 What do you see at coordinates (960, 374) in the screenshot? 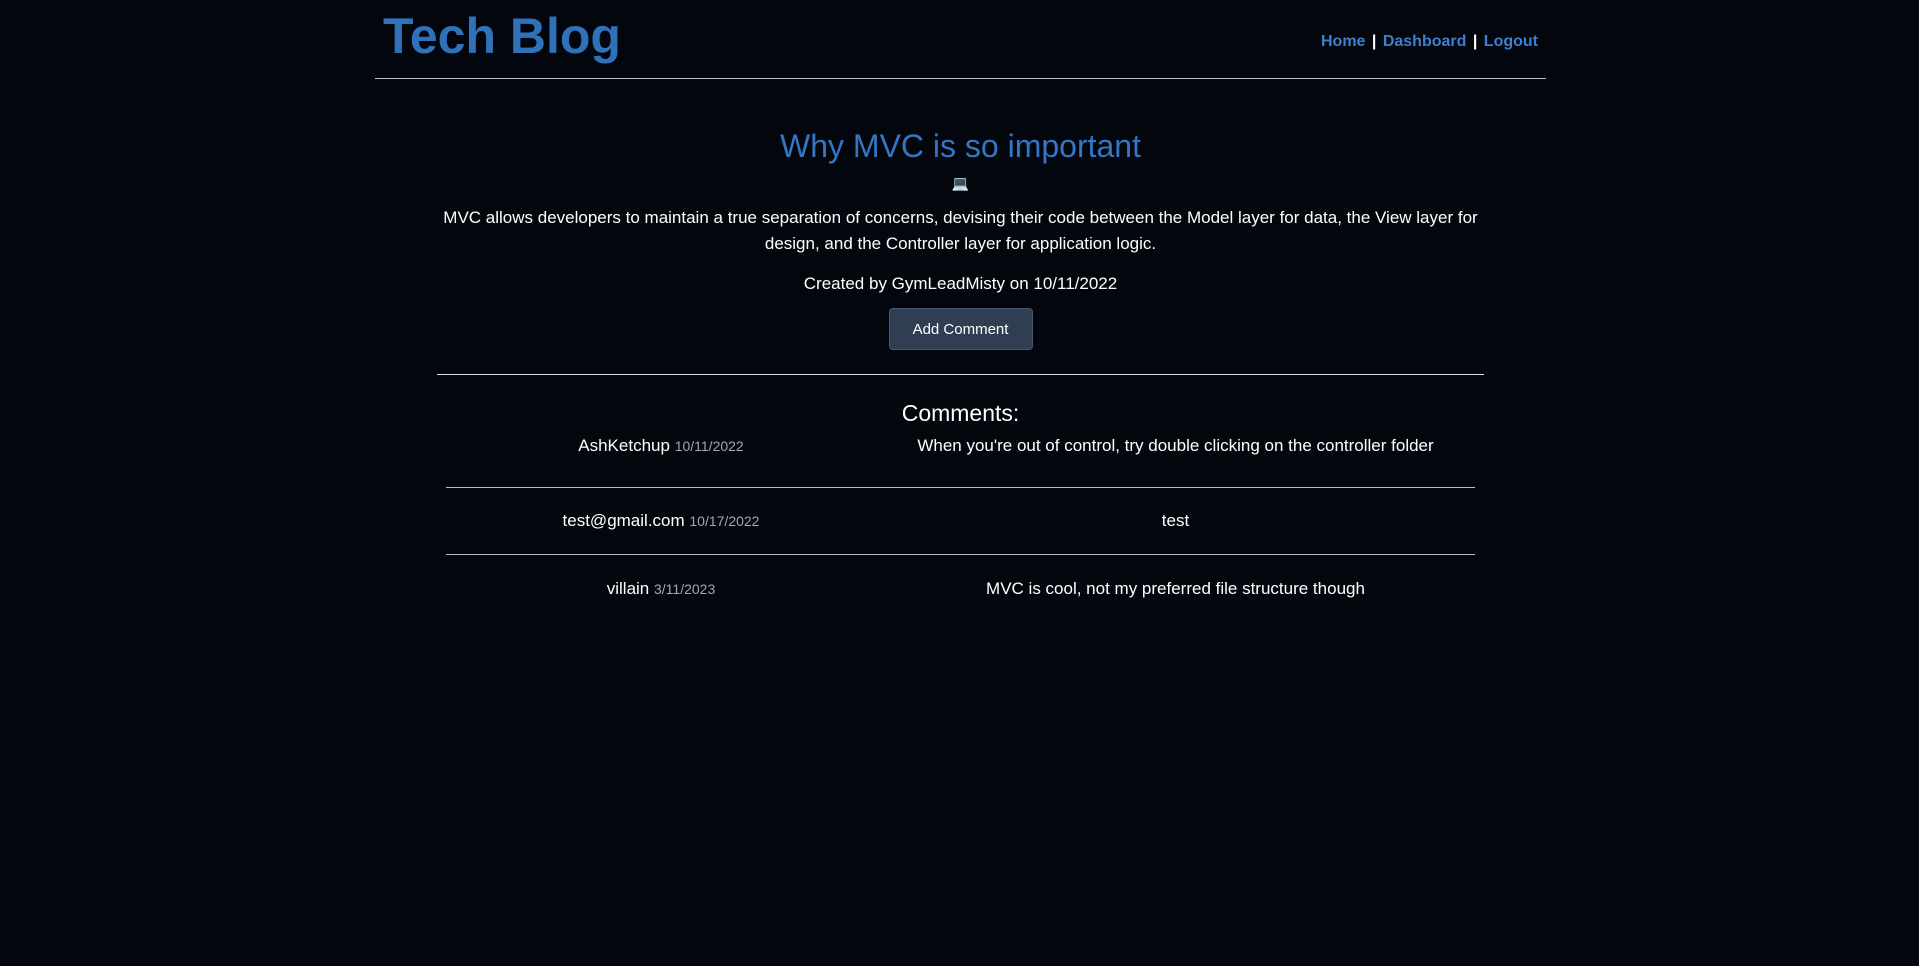
I see `divider` at bounding box center [960, 374].